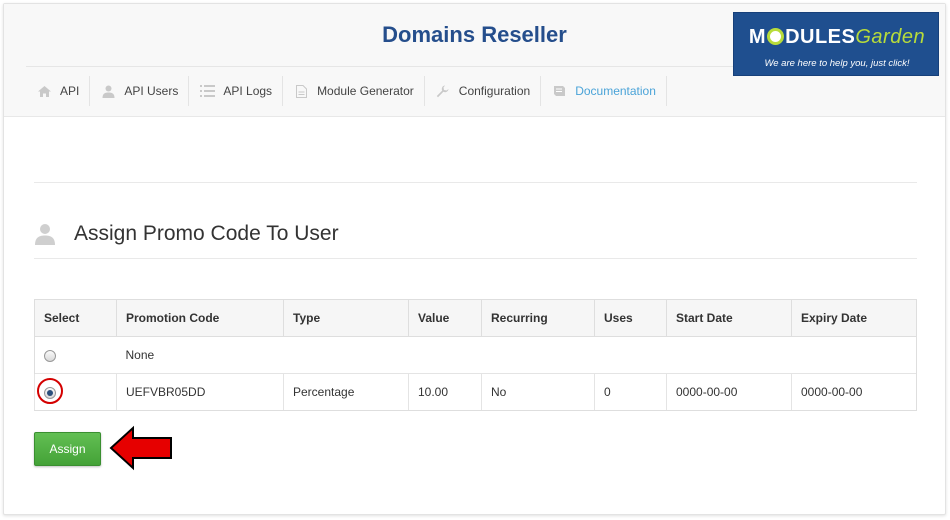 The height and width of the screenshot is (520, 950). Describe the element at coordinates (615, 91) in the screenshot. I see `nav-label: Documentation` at that location.